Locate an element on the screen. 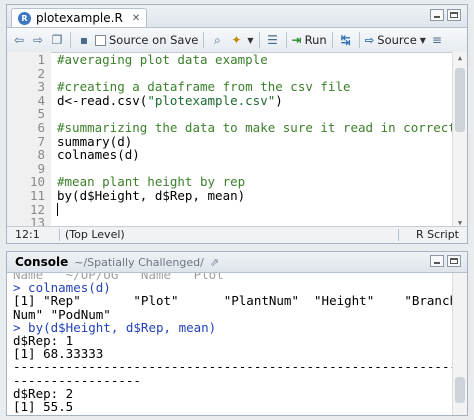  save-icon: ▪ is located at coordinates (84, 40).